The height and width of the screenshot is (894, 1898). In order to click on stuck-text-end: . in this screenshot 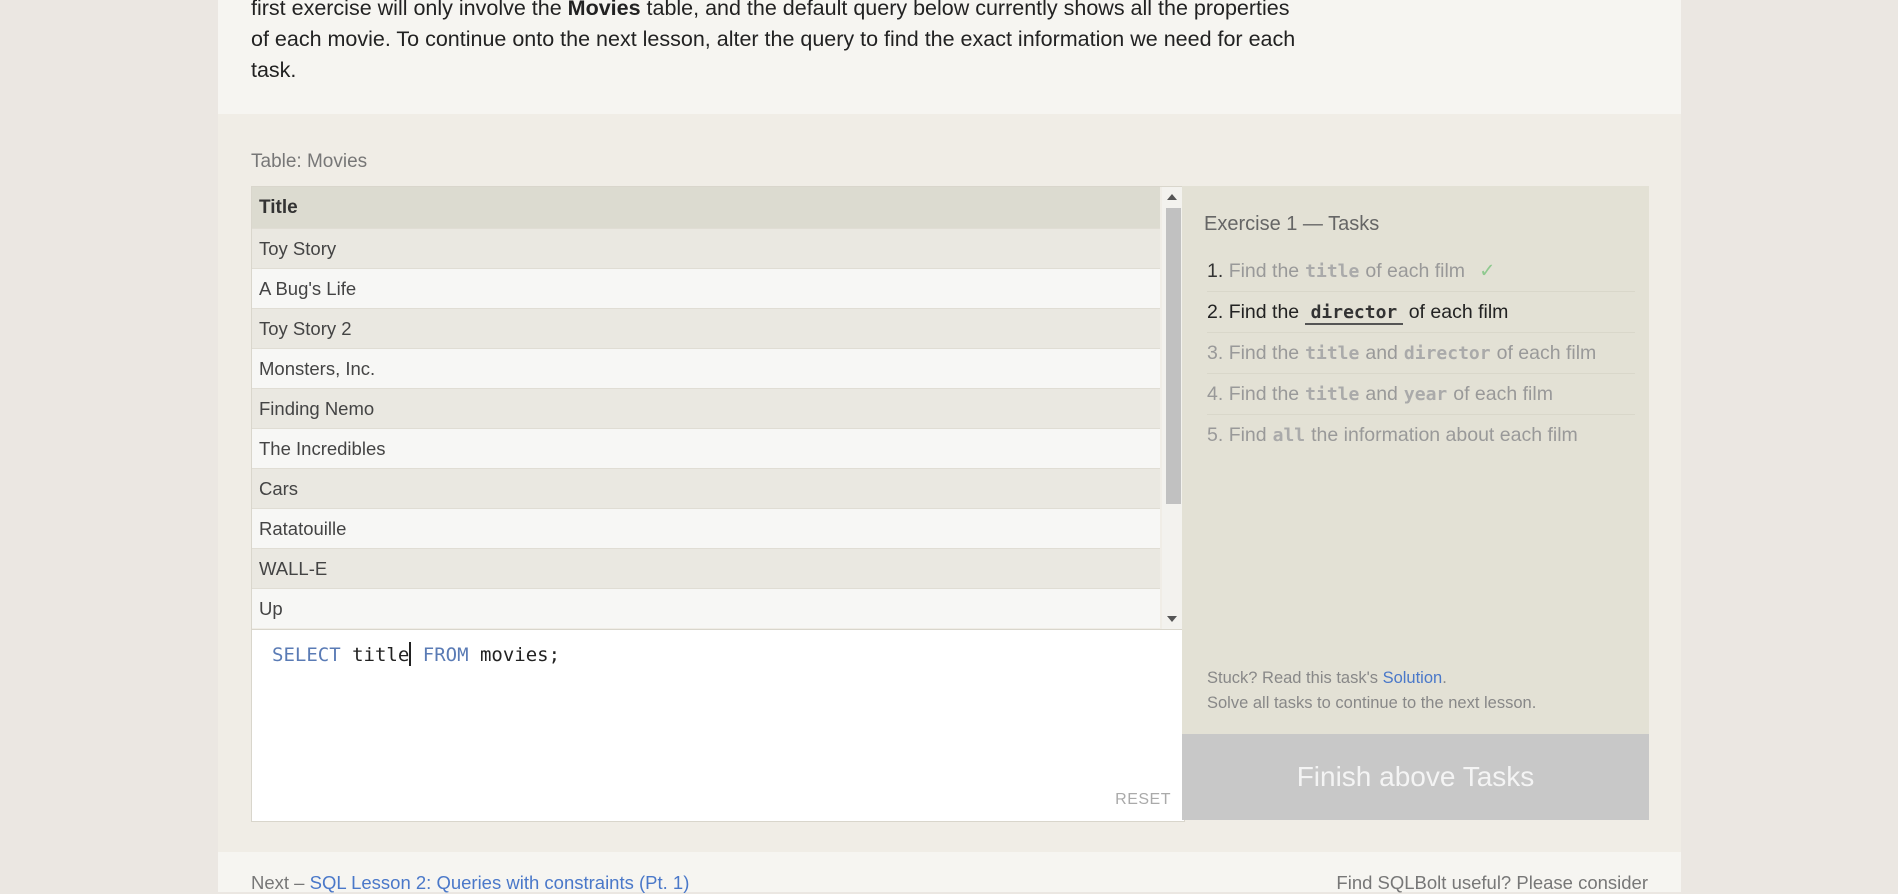, I will do `click(1444, 678)`.